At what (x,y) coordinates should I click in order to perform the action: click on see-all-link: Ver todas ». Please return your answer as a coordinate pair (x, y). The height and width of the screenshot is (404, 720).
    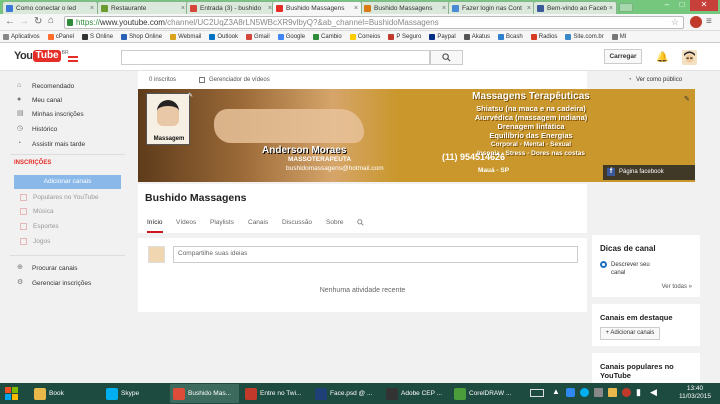
    Looking at the image, I should click on (677, 287).